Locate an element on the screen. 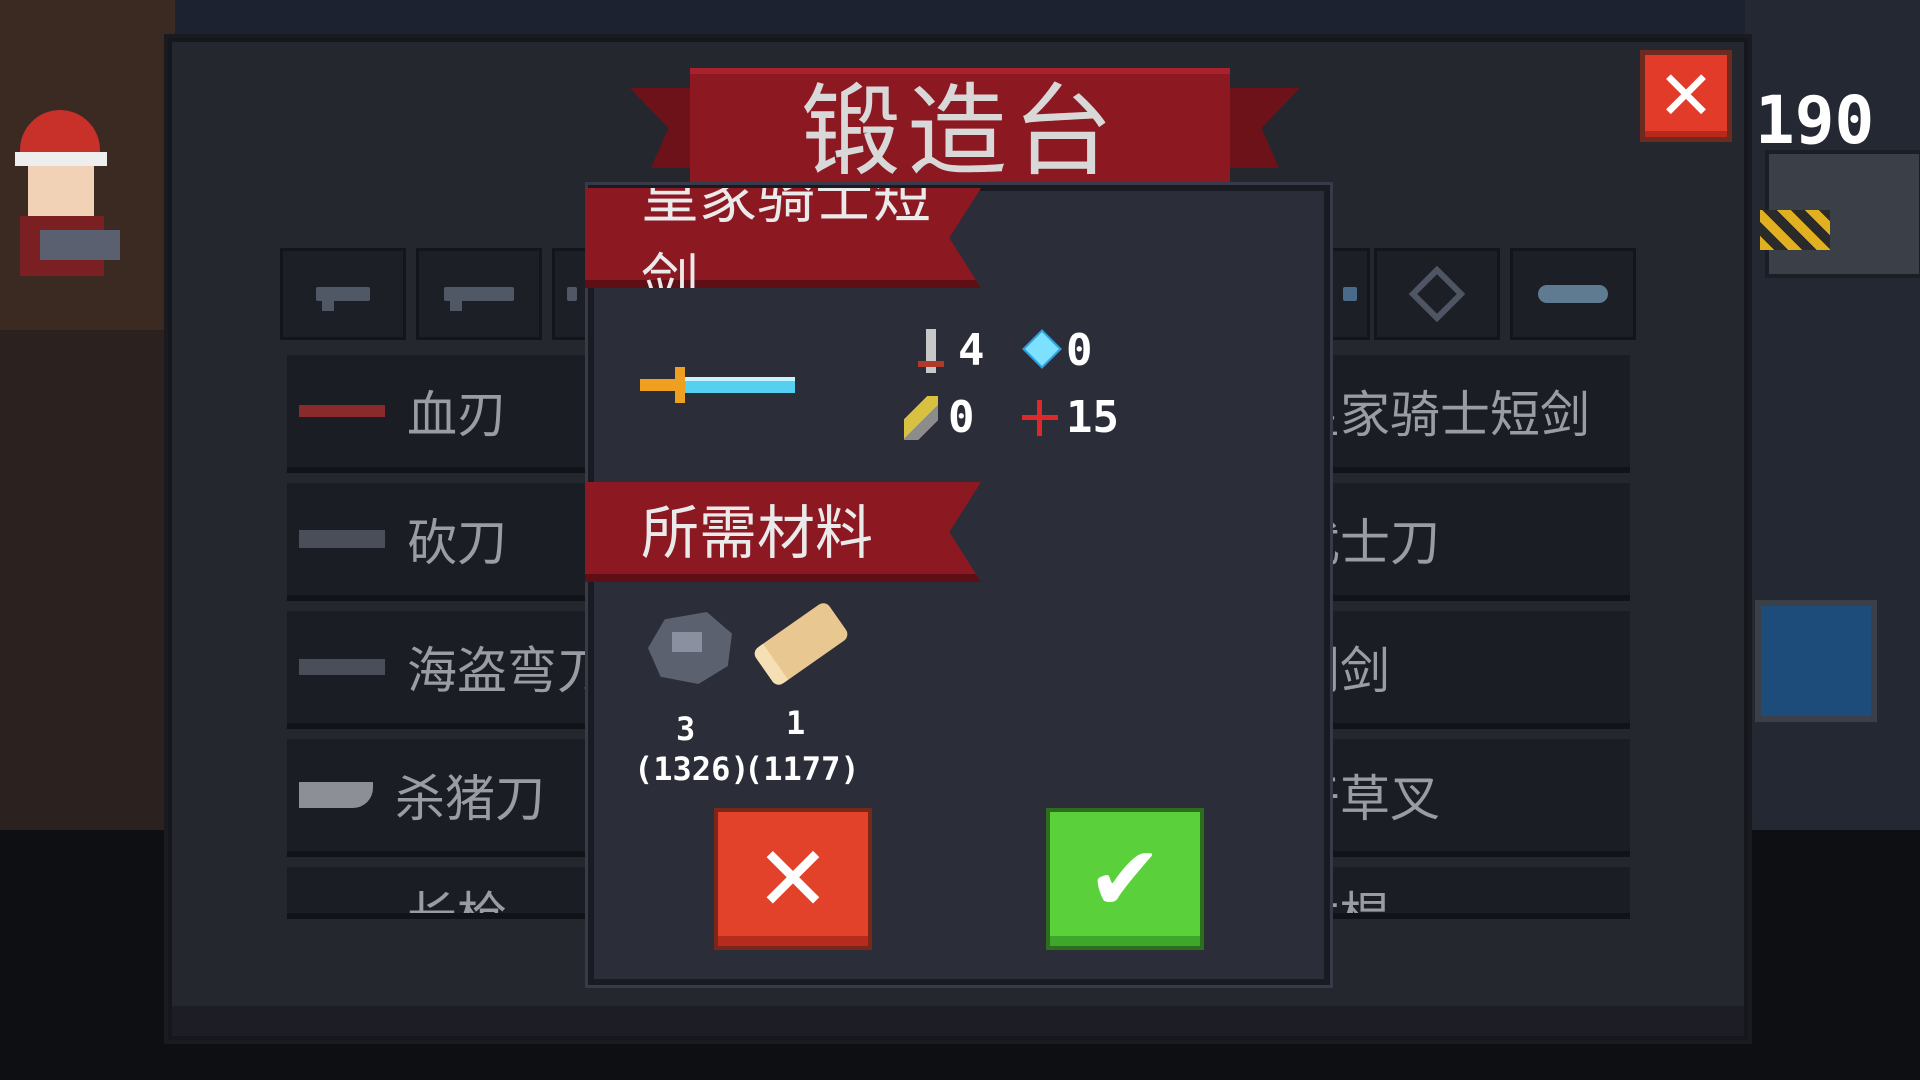  checkmark-icon: ✔ is located at coordinates (1125, 879).